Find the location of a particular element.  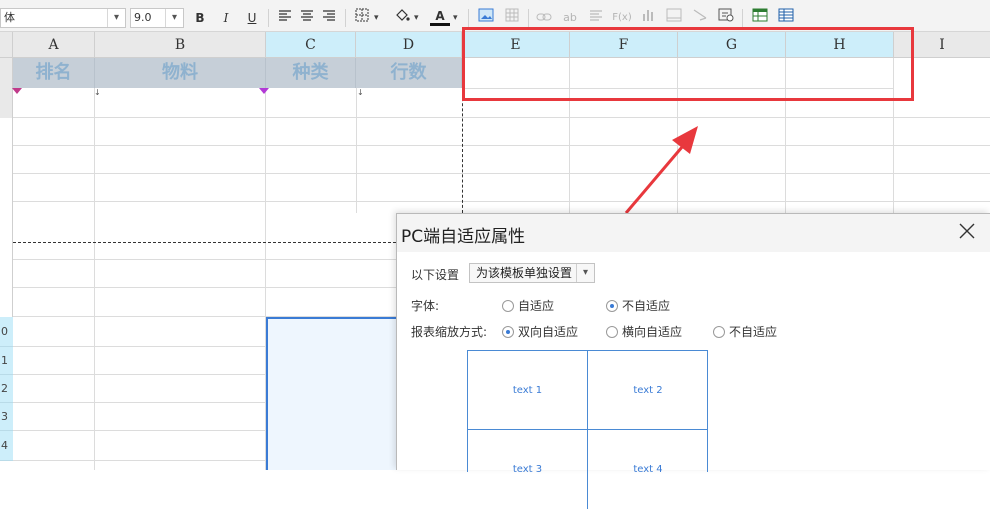

close-icon is located at coordinates (967, 232).